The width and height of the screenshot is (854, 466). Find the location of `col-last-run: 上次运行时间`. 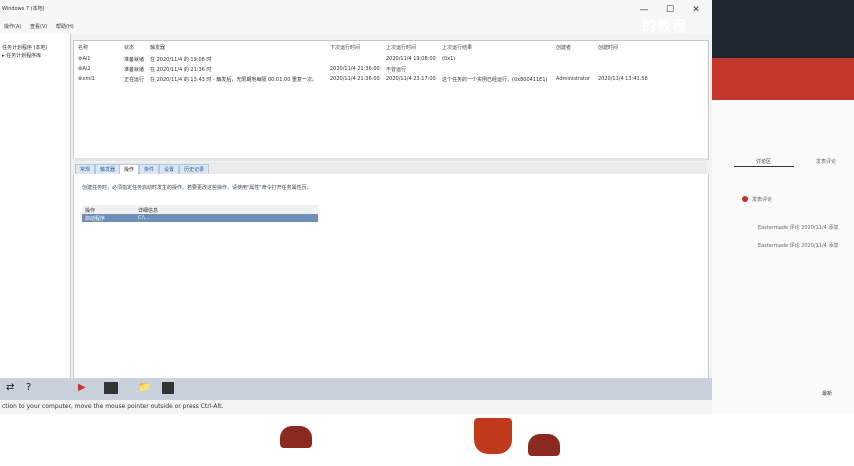

col-last-run: 上次运行时间 is located at coordinates (401, 47).